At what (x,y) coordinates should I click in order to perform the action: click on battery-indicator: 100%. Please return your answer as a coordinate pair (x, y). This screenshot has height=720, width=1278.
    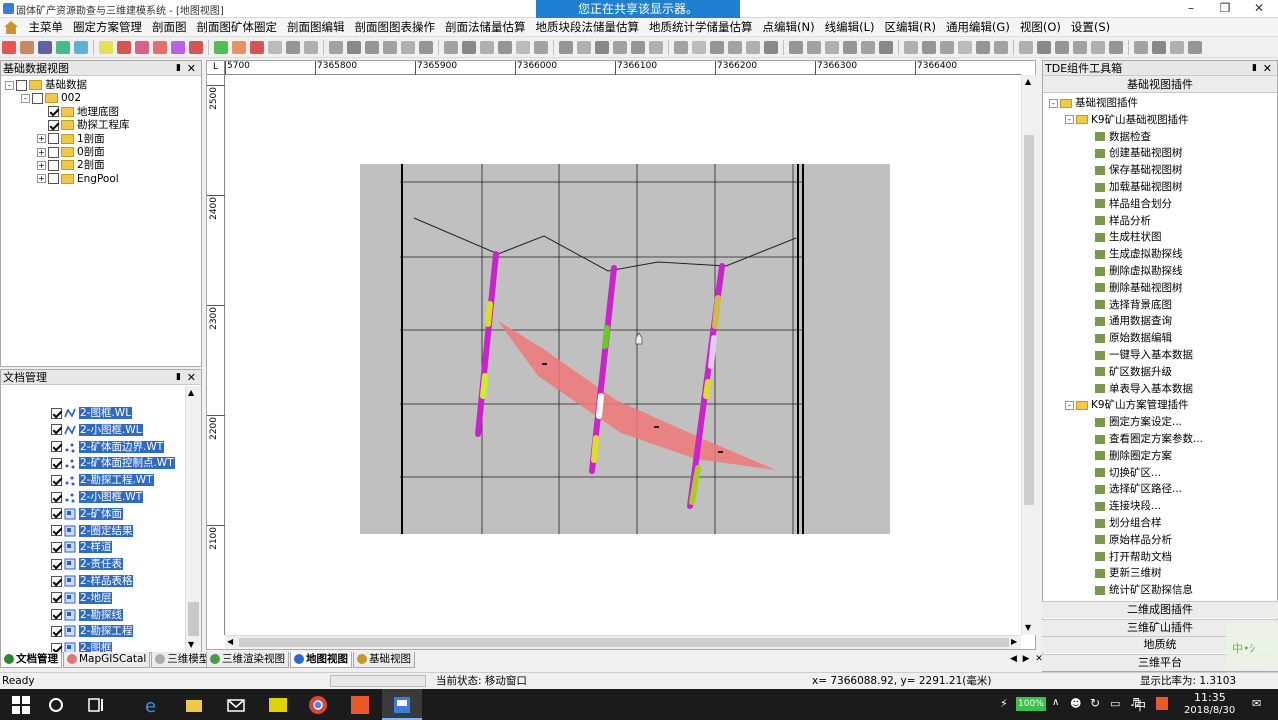
    Looking at the image, I should click on (1031, 704).